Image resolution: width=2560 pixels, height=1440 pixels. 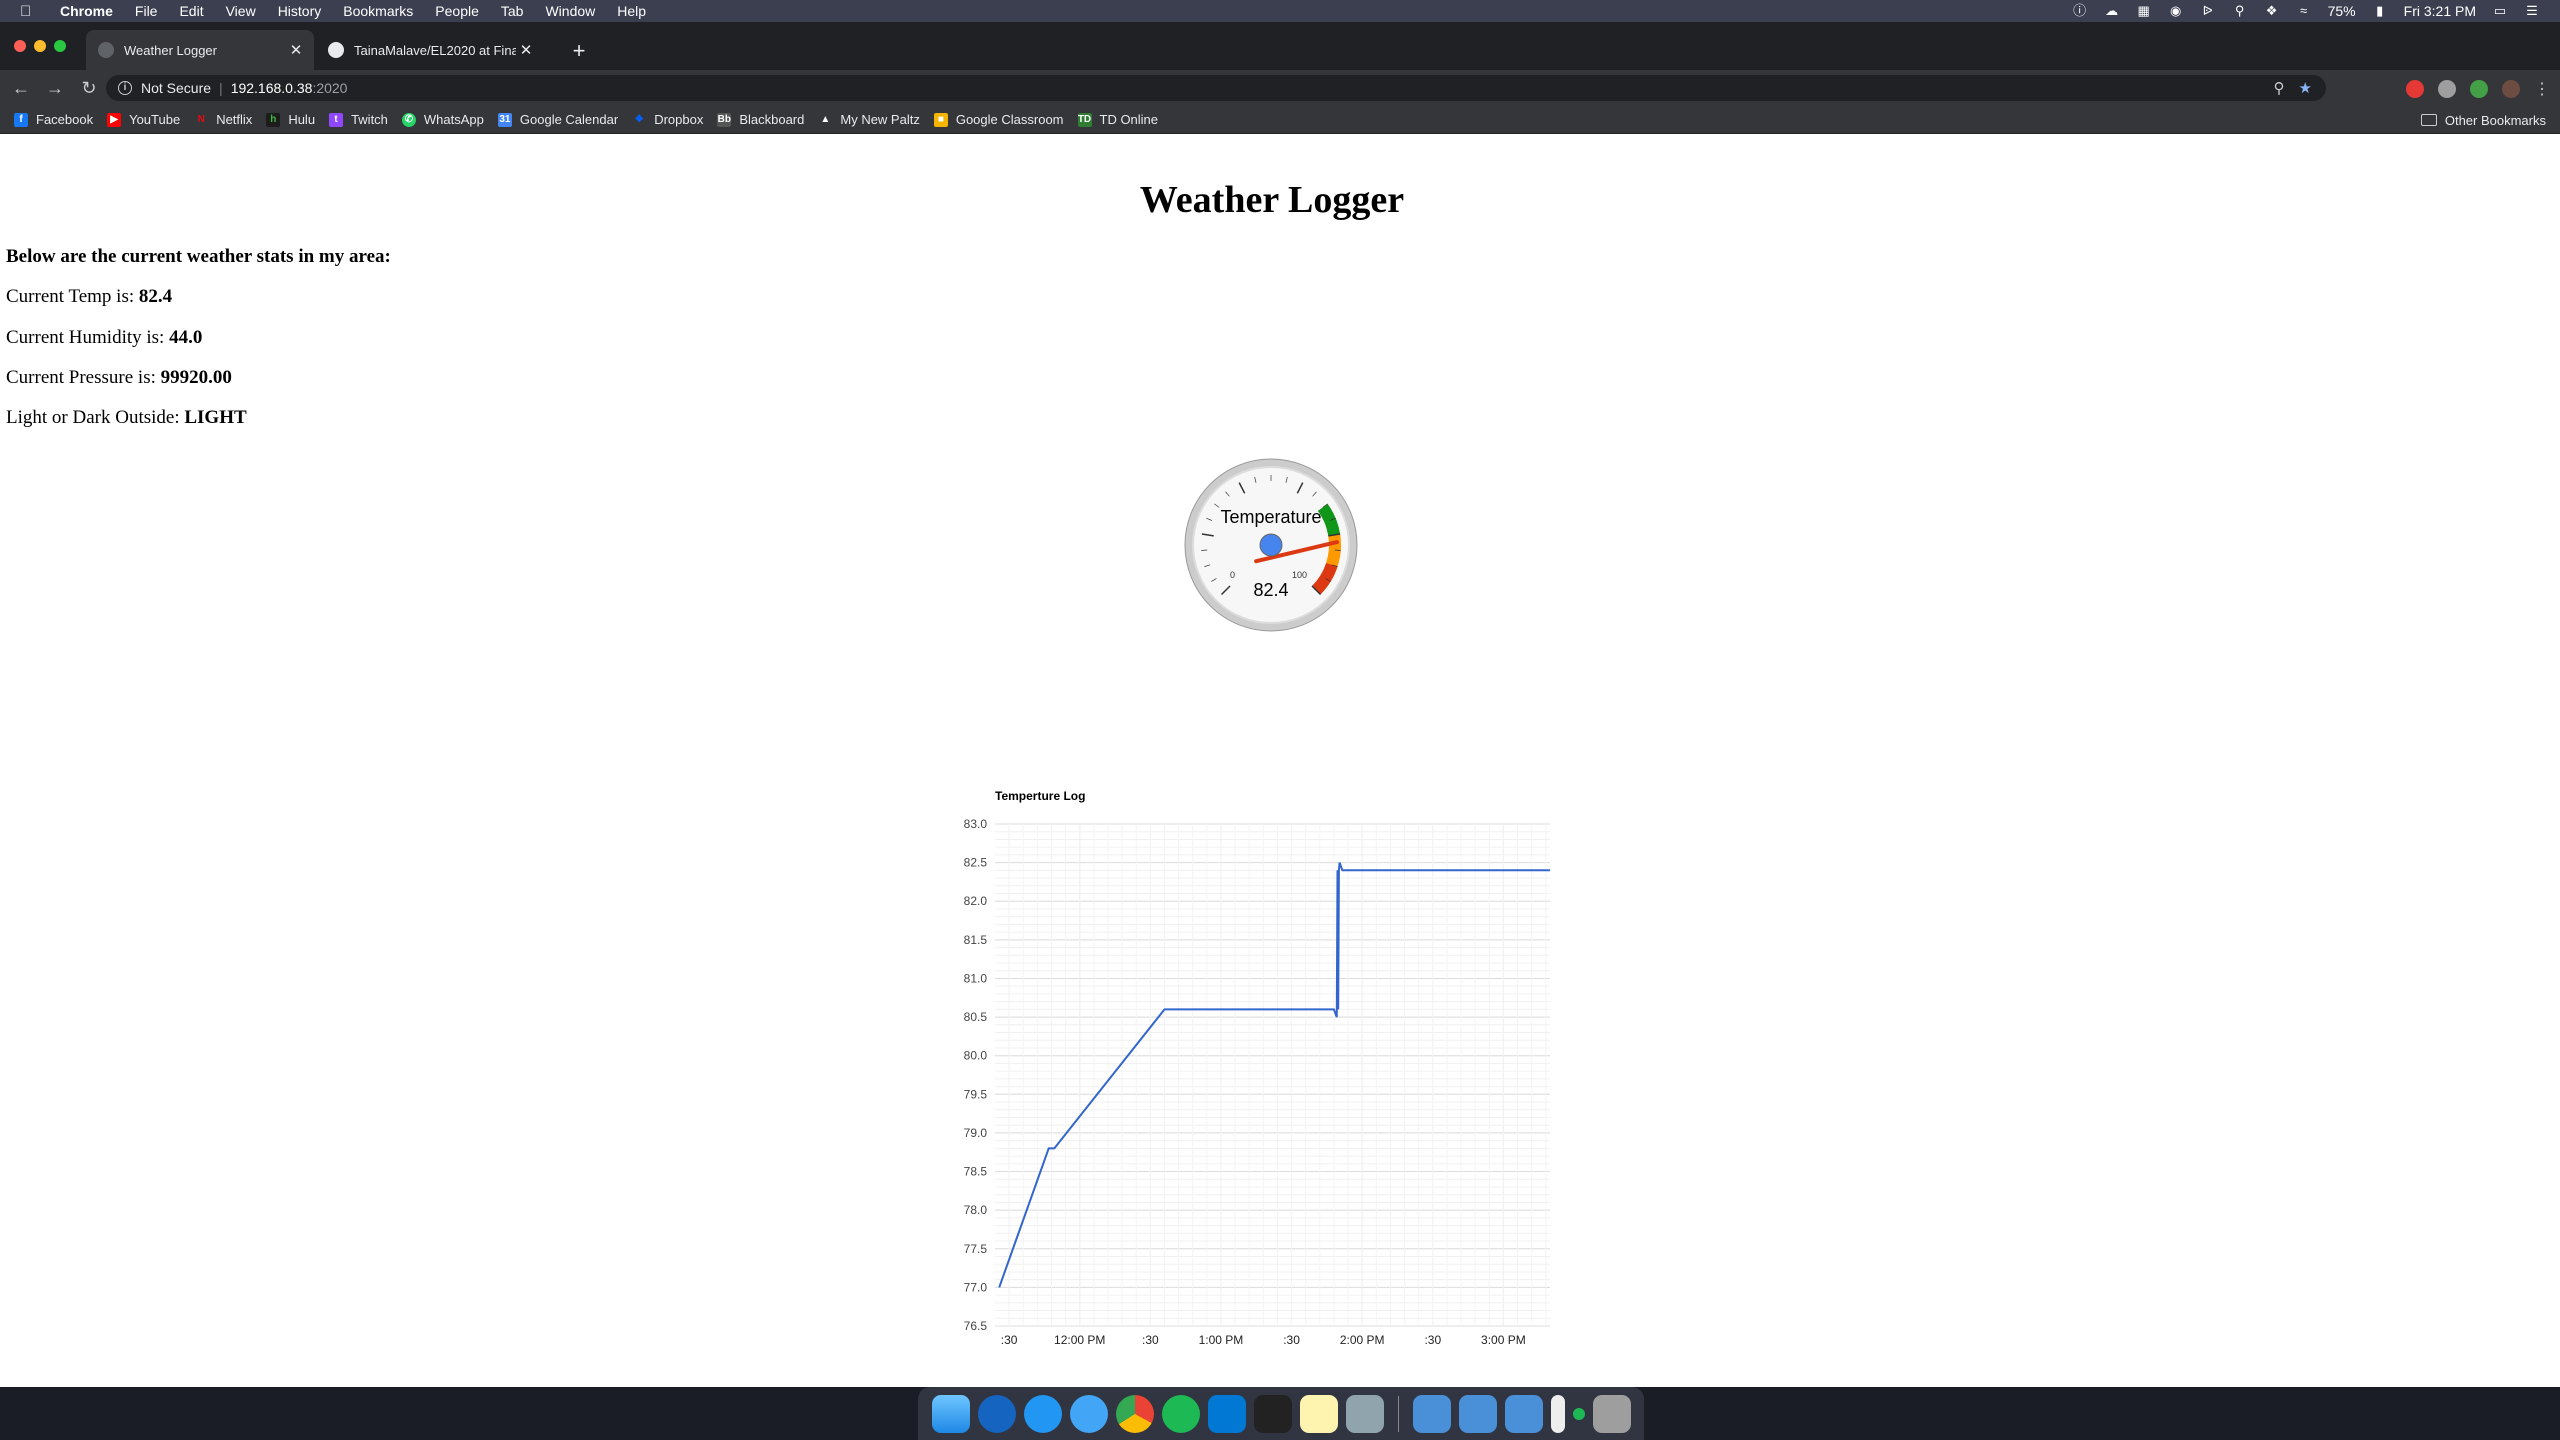 I want to click on menu-history: History, so click(x=300, y=11).